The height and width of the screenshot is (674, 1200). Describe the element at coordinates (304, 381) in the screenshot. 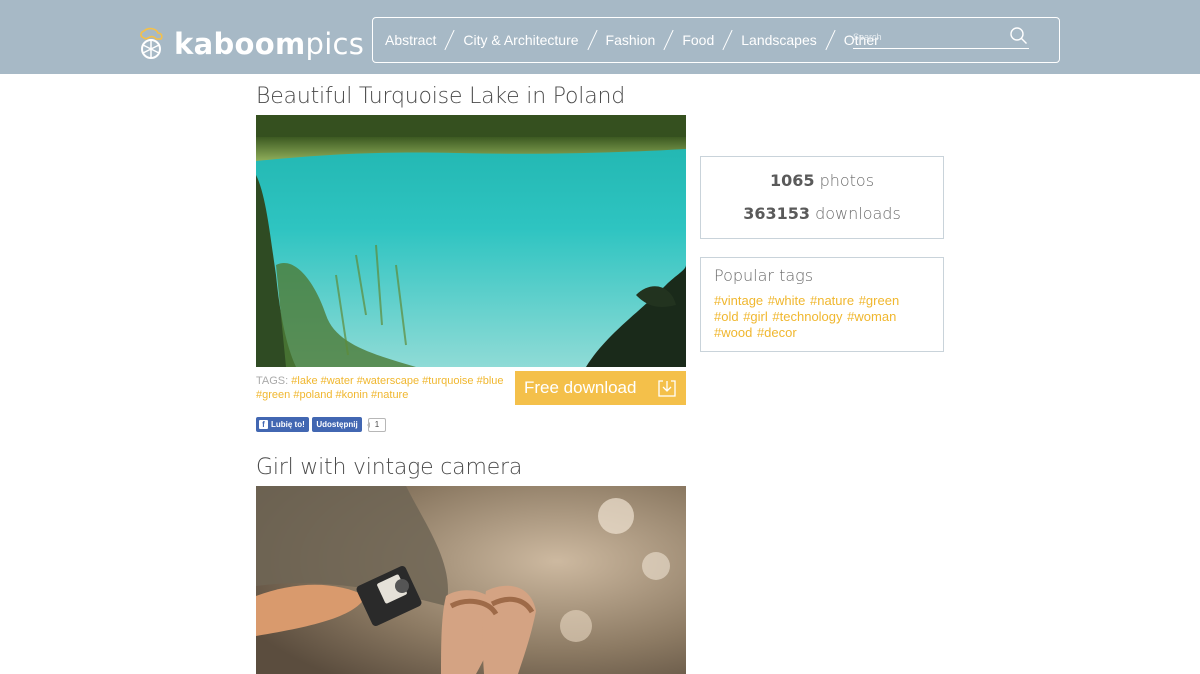

I see `tag-link: #lake` at that location.